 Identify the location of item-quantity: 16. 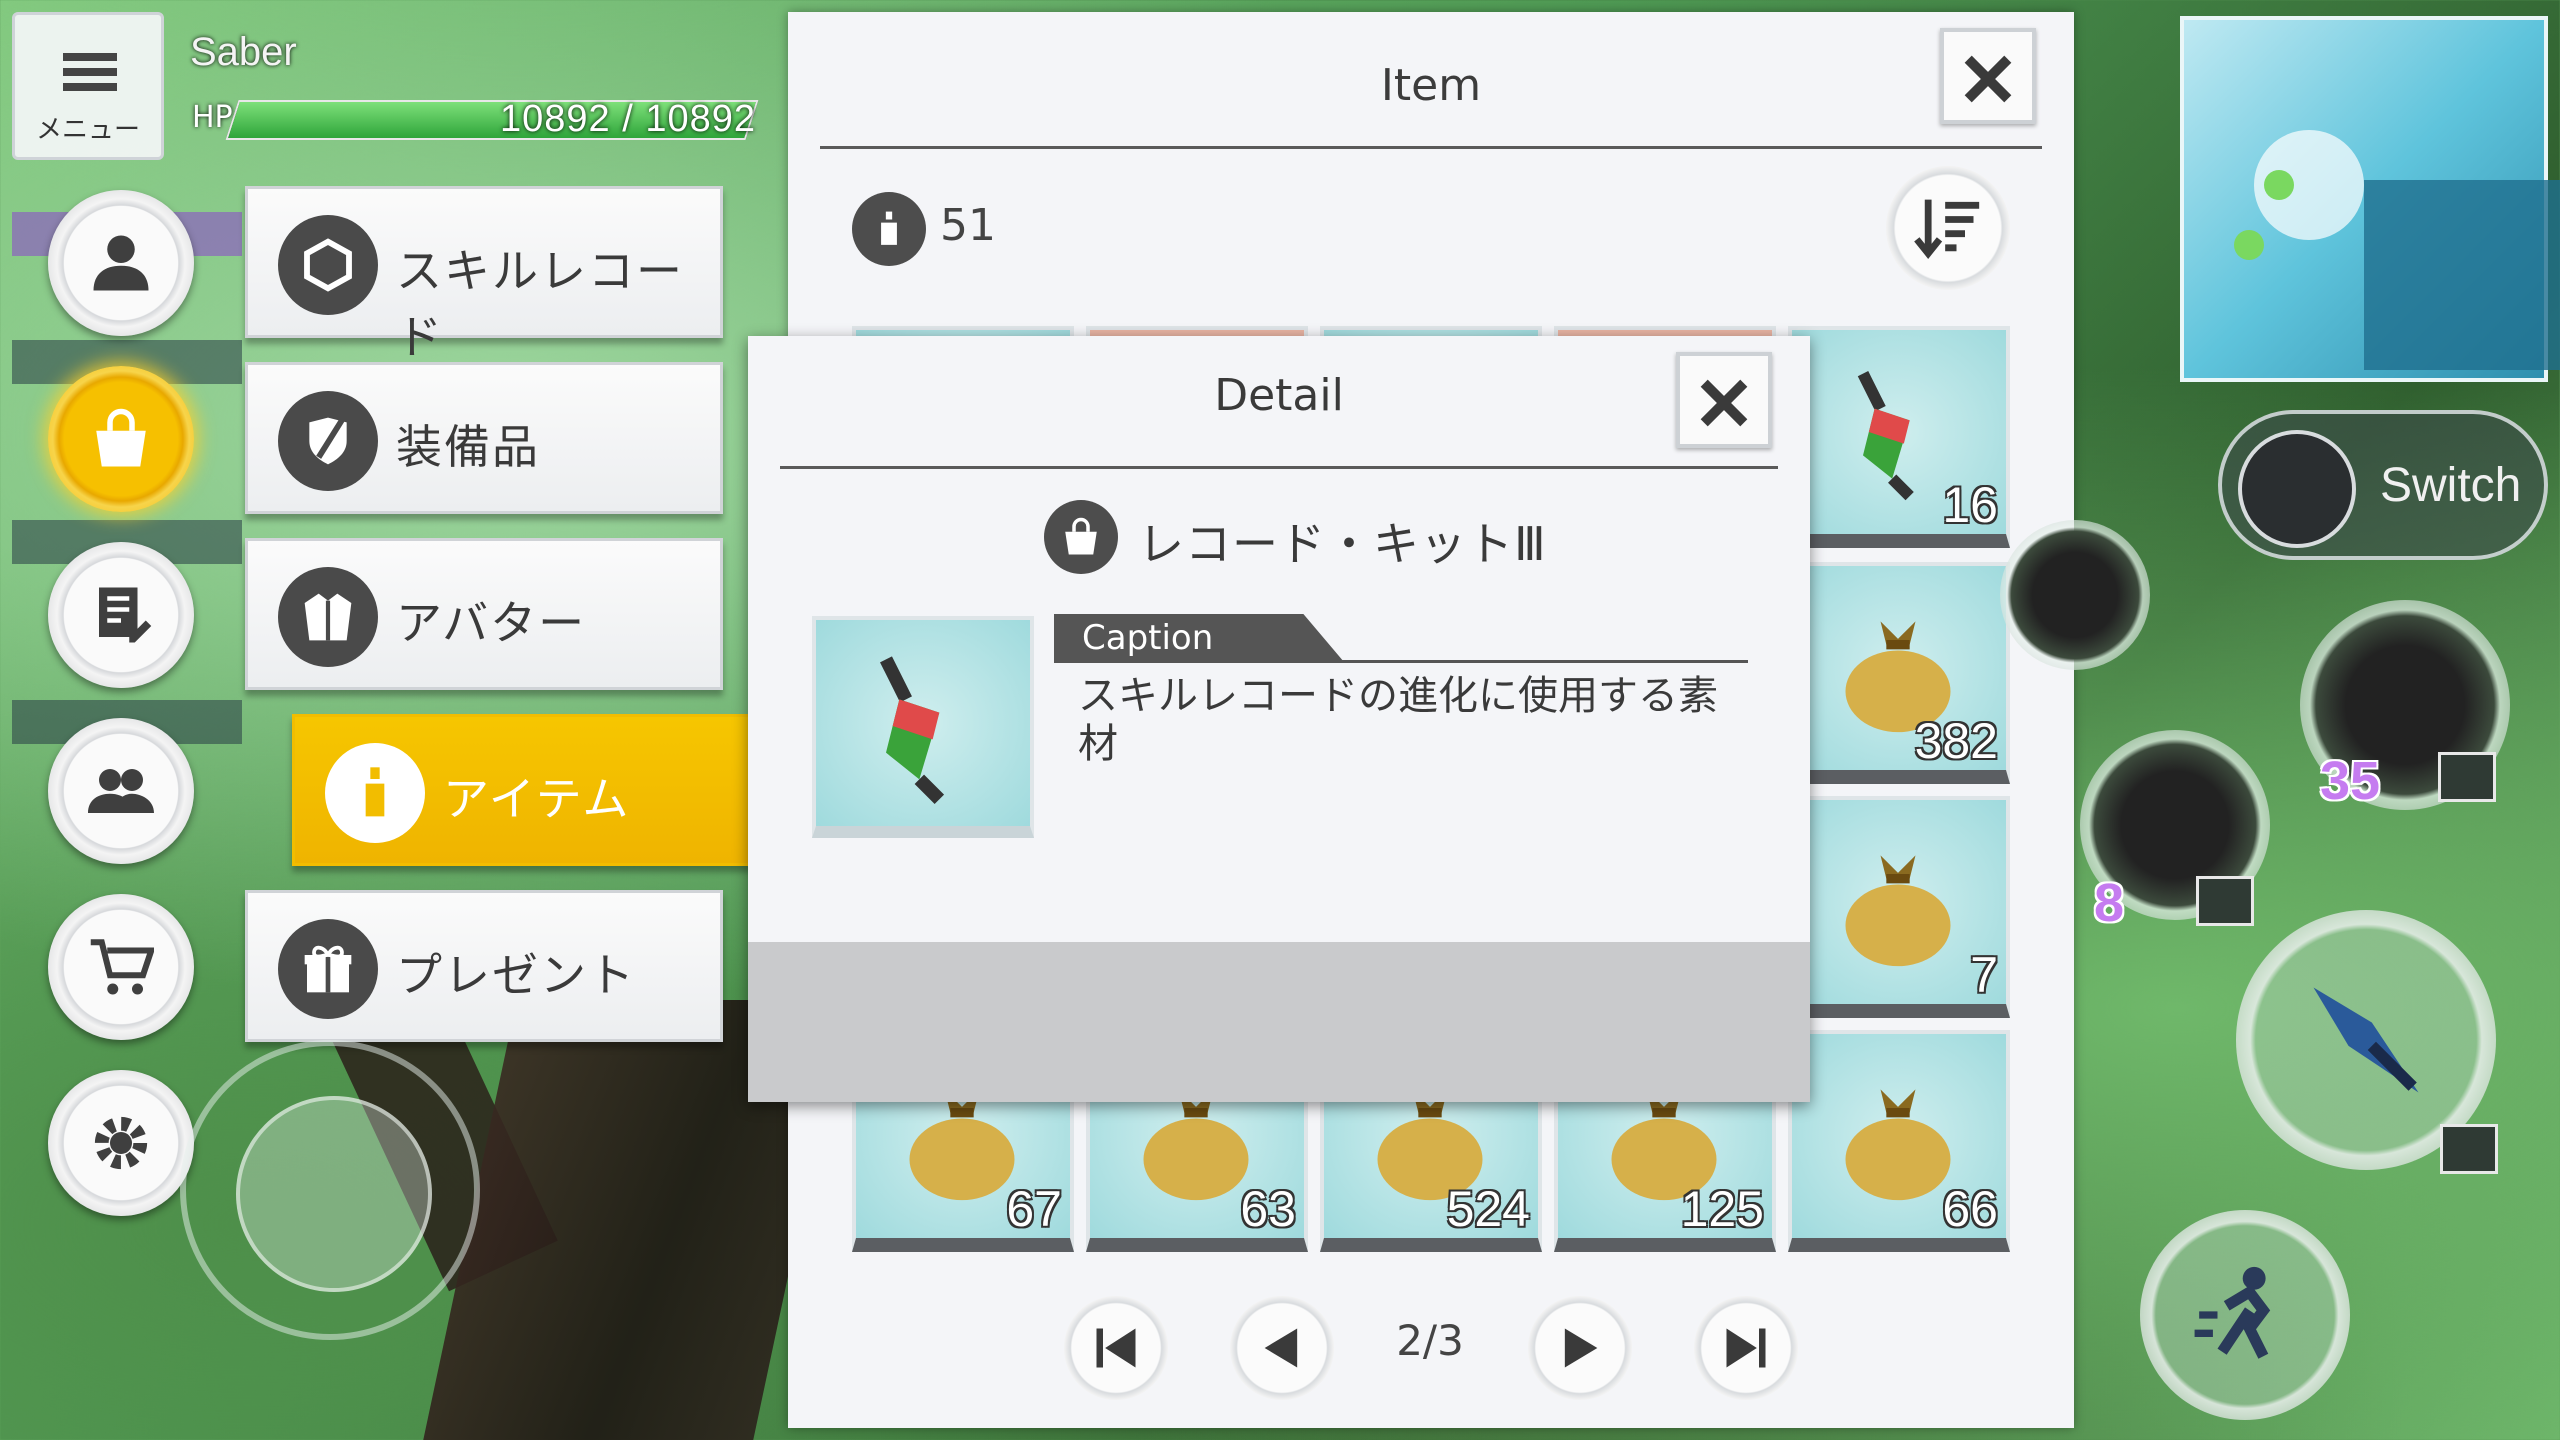
(1970, 505).